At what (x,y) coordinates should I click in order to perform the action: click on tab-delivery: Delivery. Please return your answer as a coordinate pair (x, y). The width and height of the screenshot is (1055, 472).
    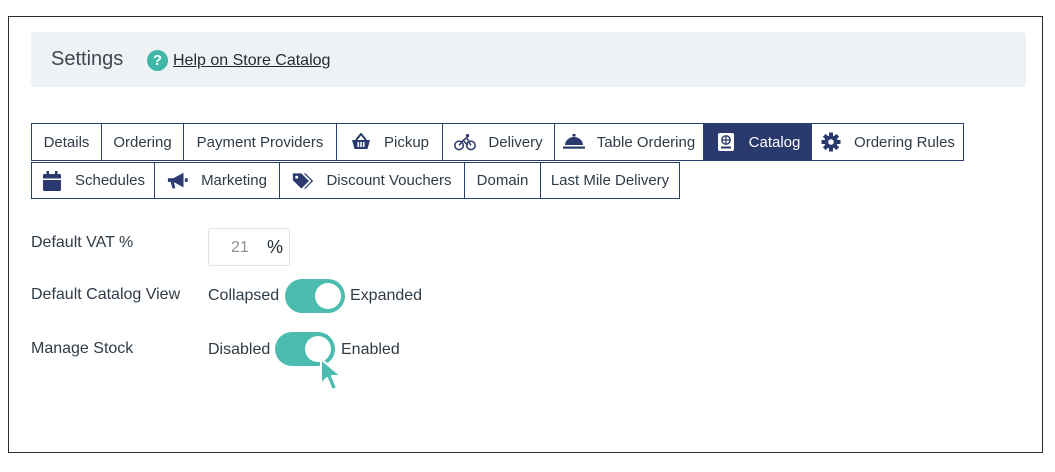
    Looking at the image, I should click on (498, 142).